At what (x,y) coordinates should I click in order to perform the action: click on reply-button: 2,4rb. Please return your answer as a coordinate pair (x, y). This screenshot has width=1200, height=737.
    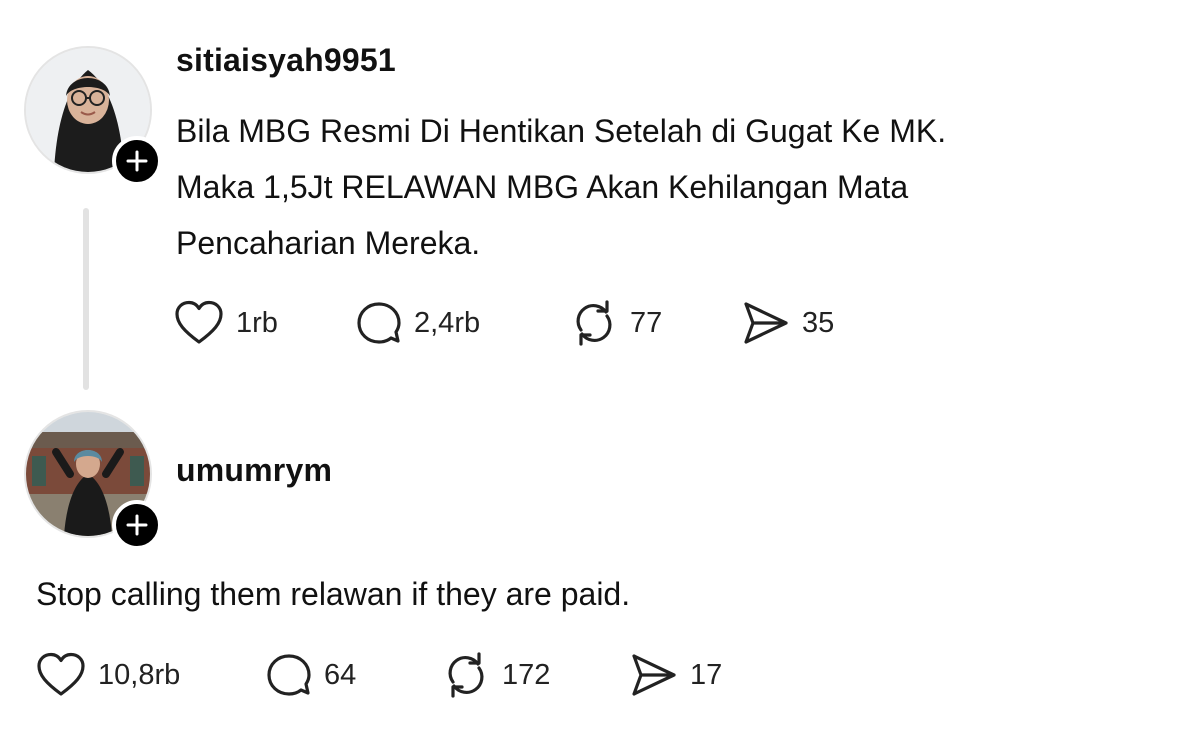
    Looking at the image, I should click on (418, 323).